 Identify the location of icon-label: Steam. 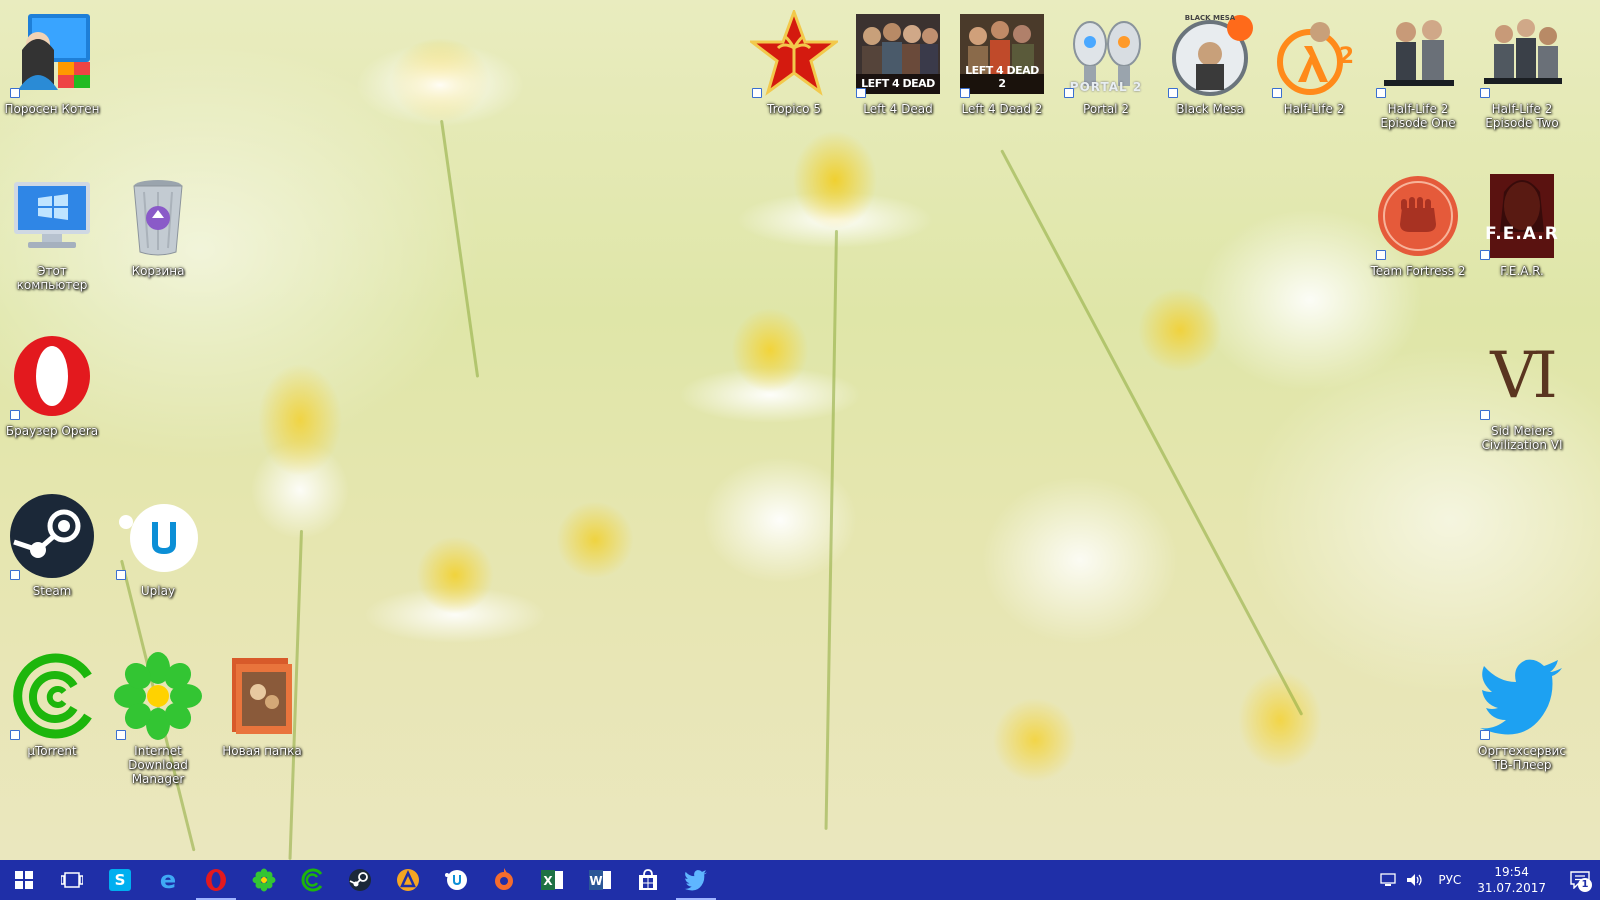
(52, 591).